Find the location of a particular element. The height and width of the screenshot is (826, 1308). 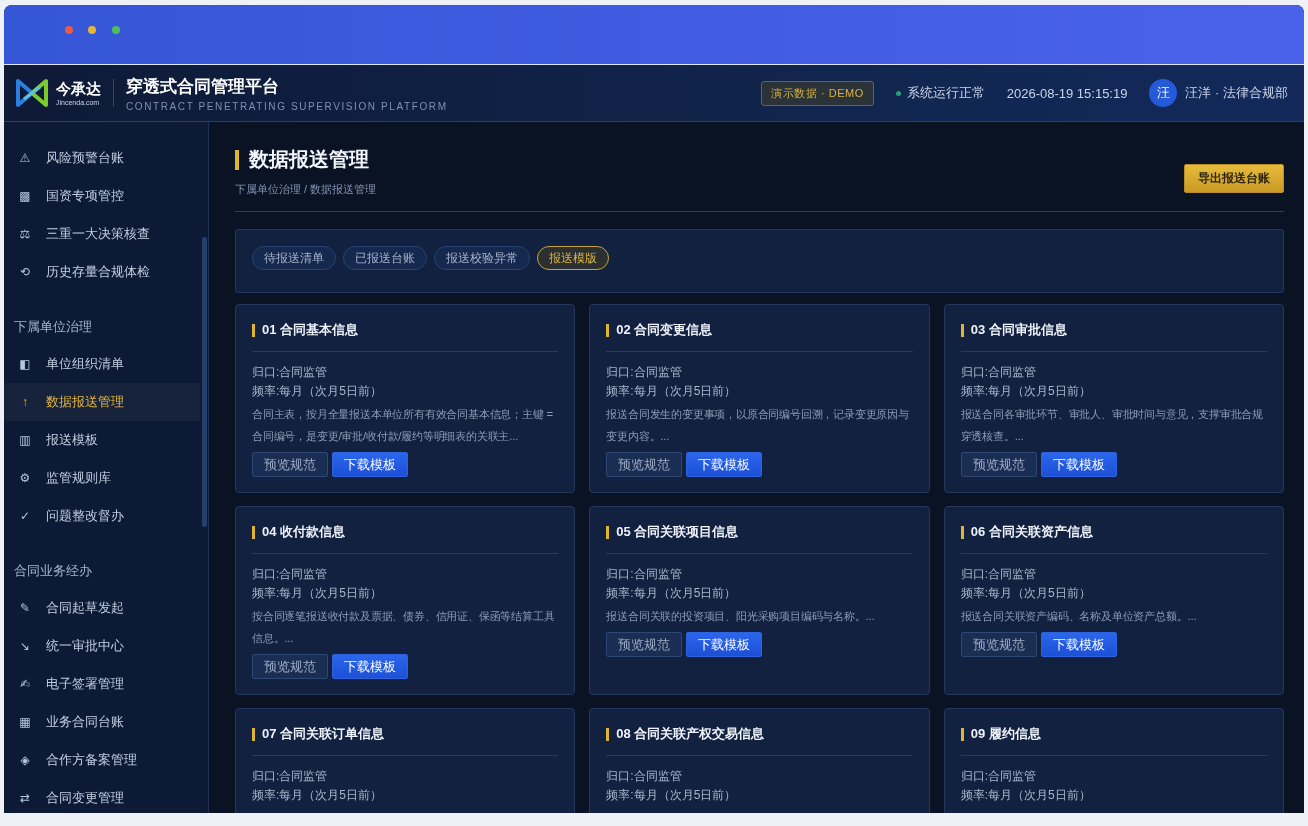

nav-icon: ⟲ is located at coordinates (25, 272).